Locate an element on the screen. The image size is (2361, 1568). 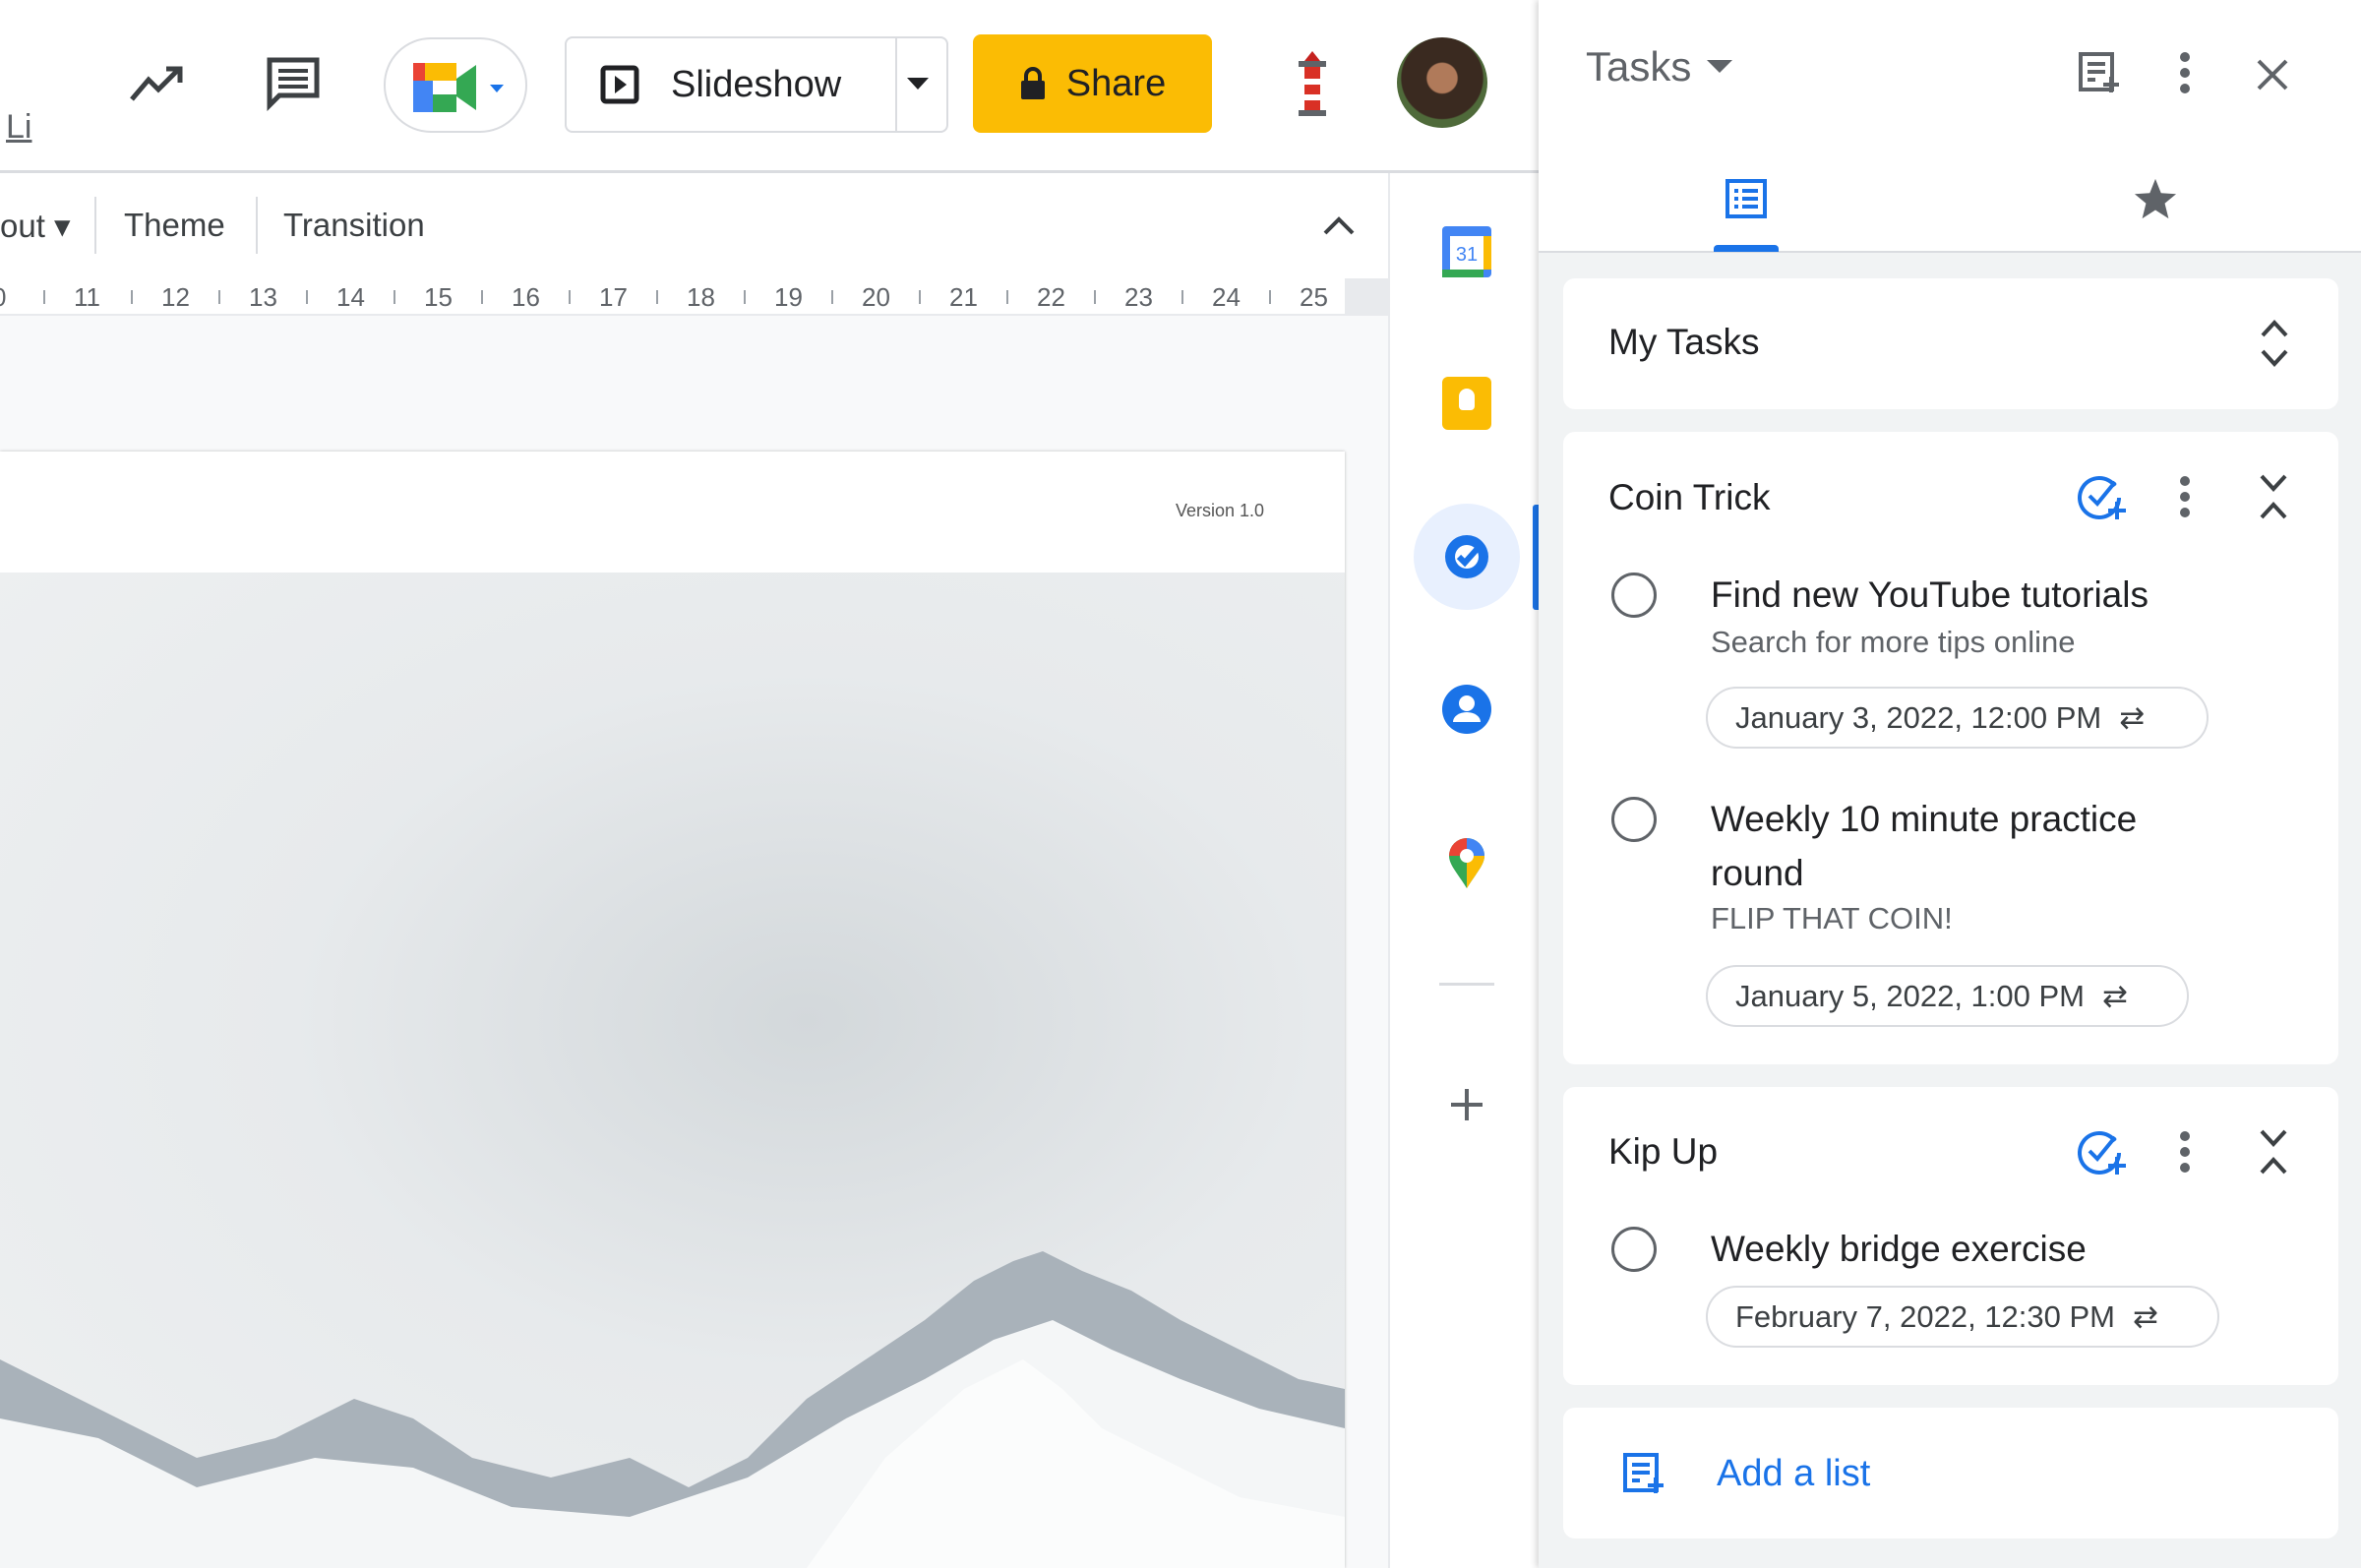
keep-icon is located at coordinates (1467, 403).